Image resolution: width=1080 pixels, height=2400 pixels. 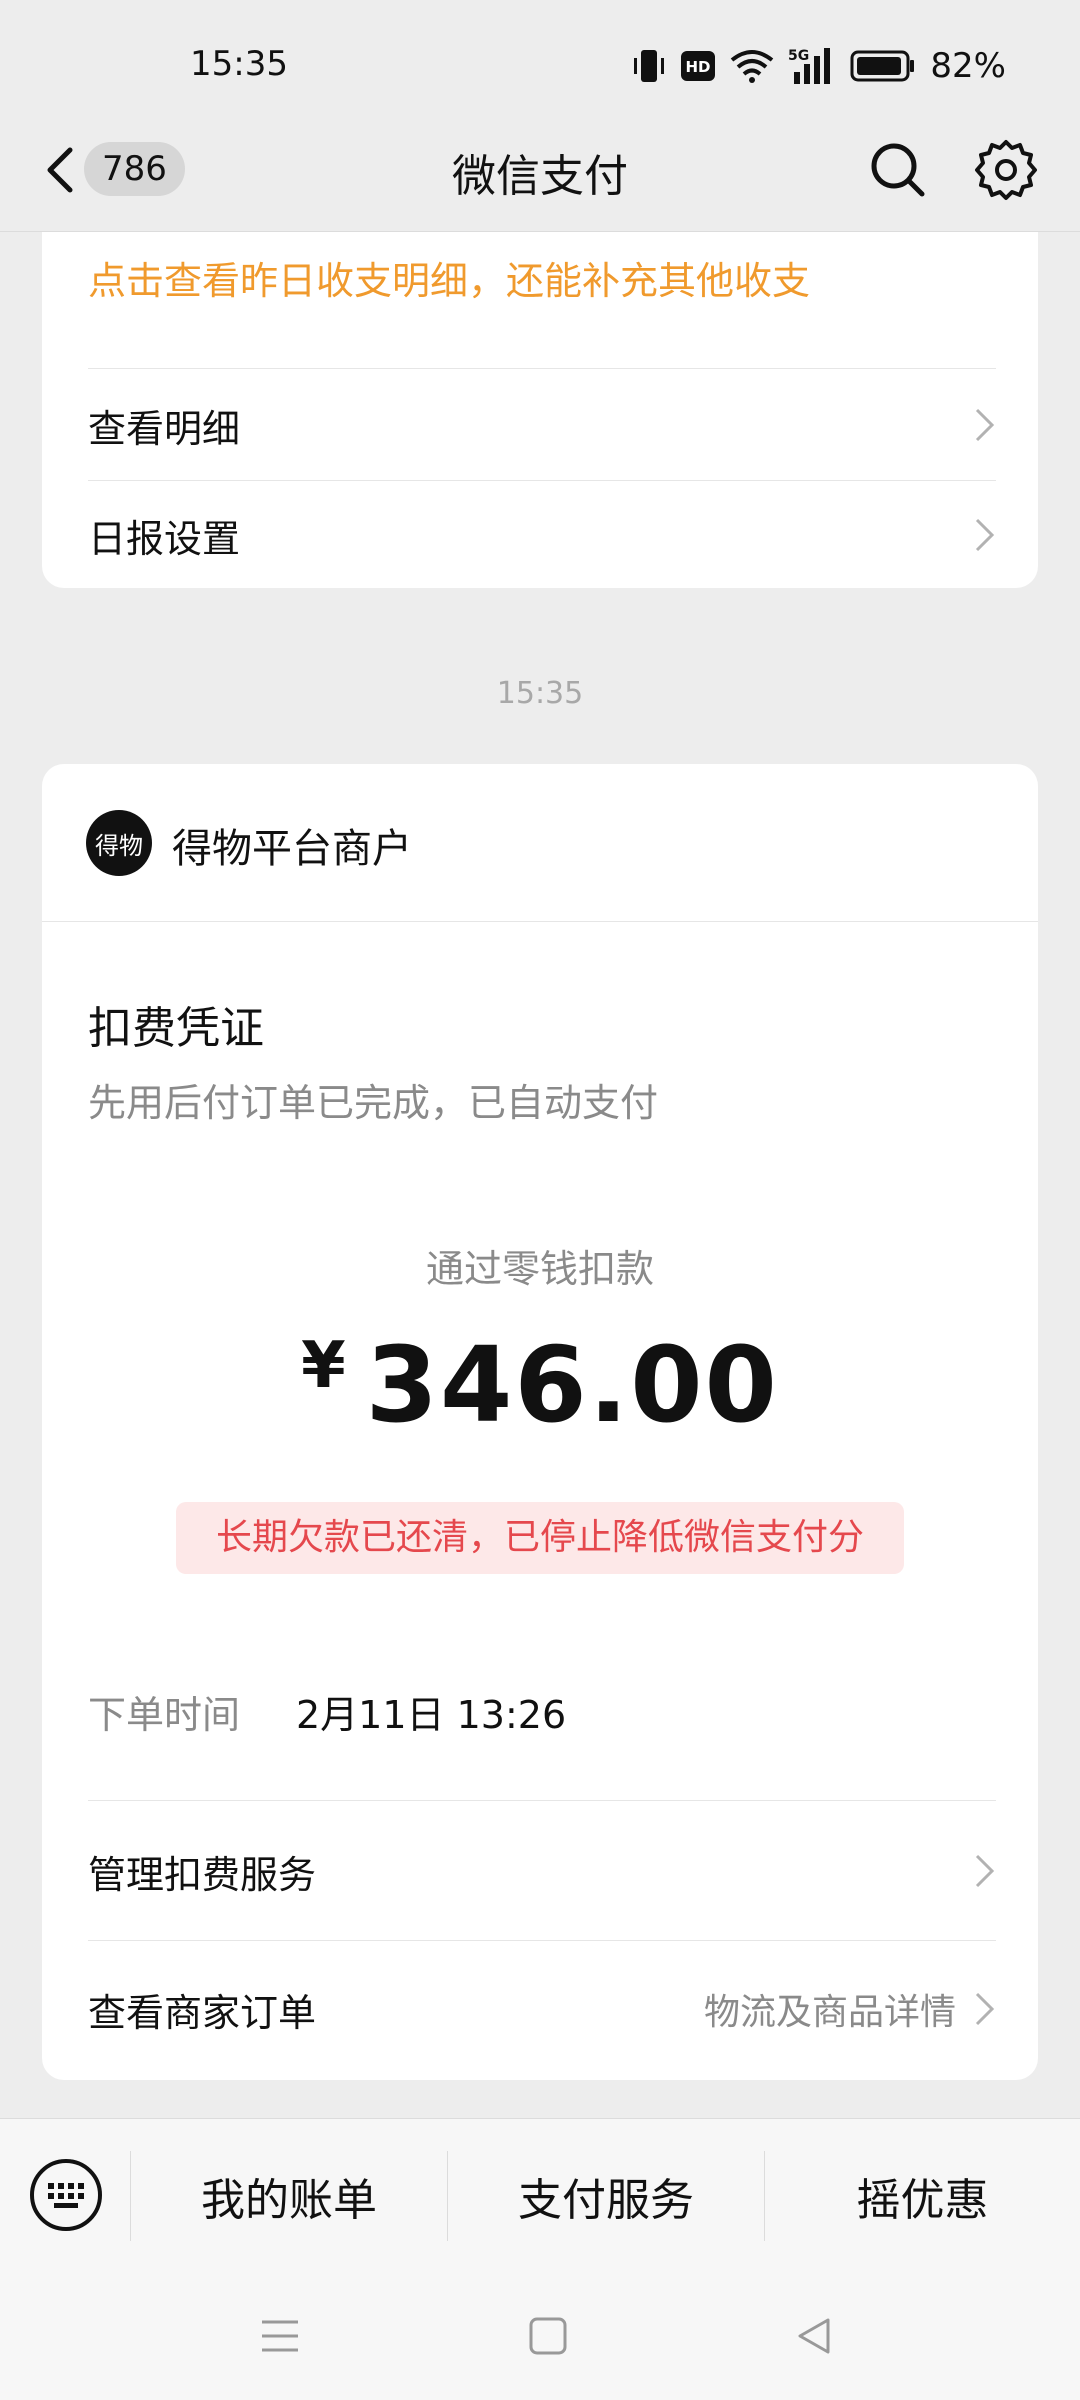 What do you see at coordinates (968, 66) in the screenshot?
I see `battery-percent: 82%` at bounding box center [968, 66].